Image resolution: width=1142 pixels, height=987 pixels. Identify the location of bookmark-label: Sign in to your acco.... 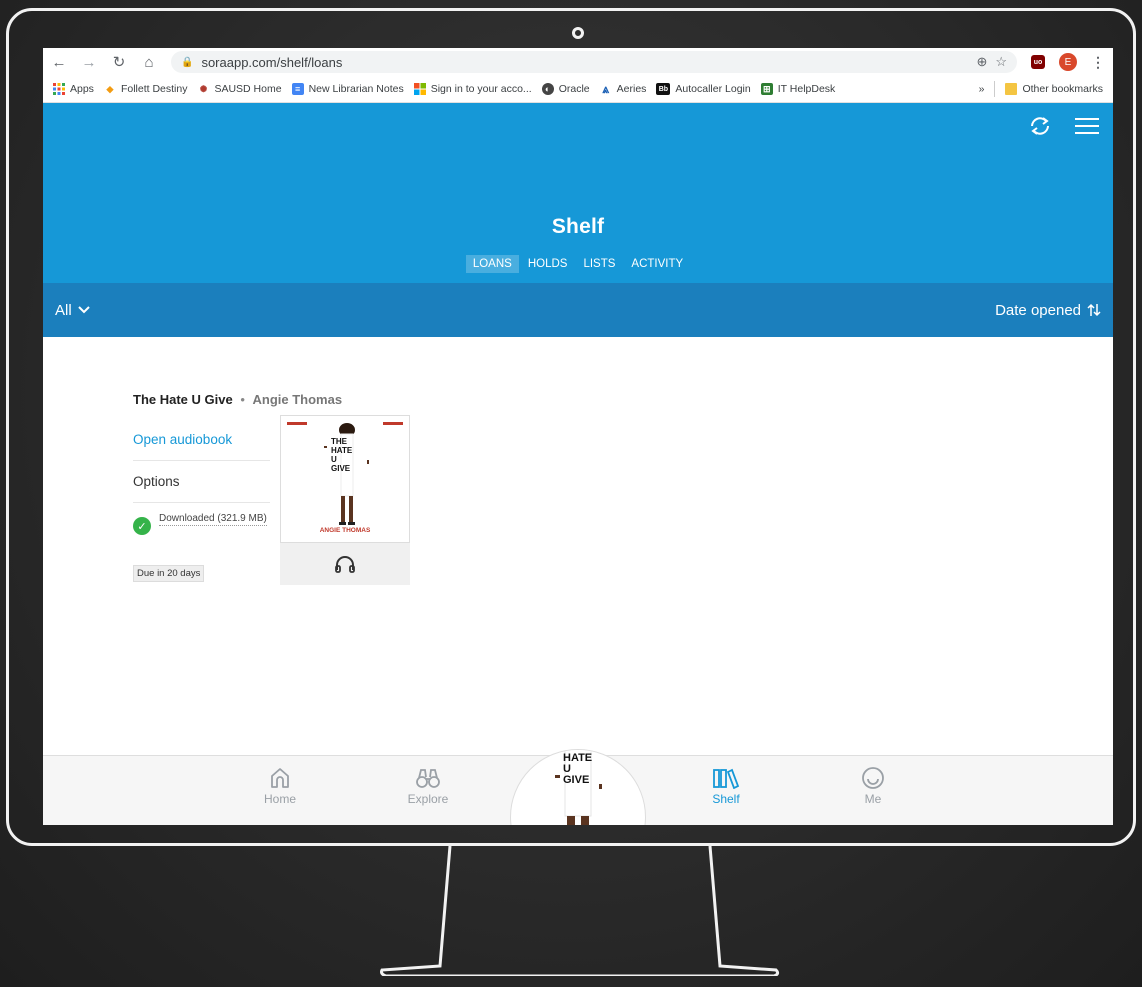
(481, 89).